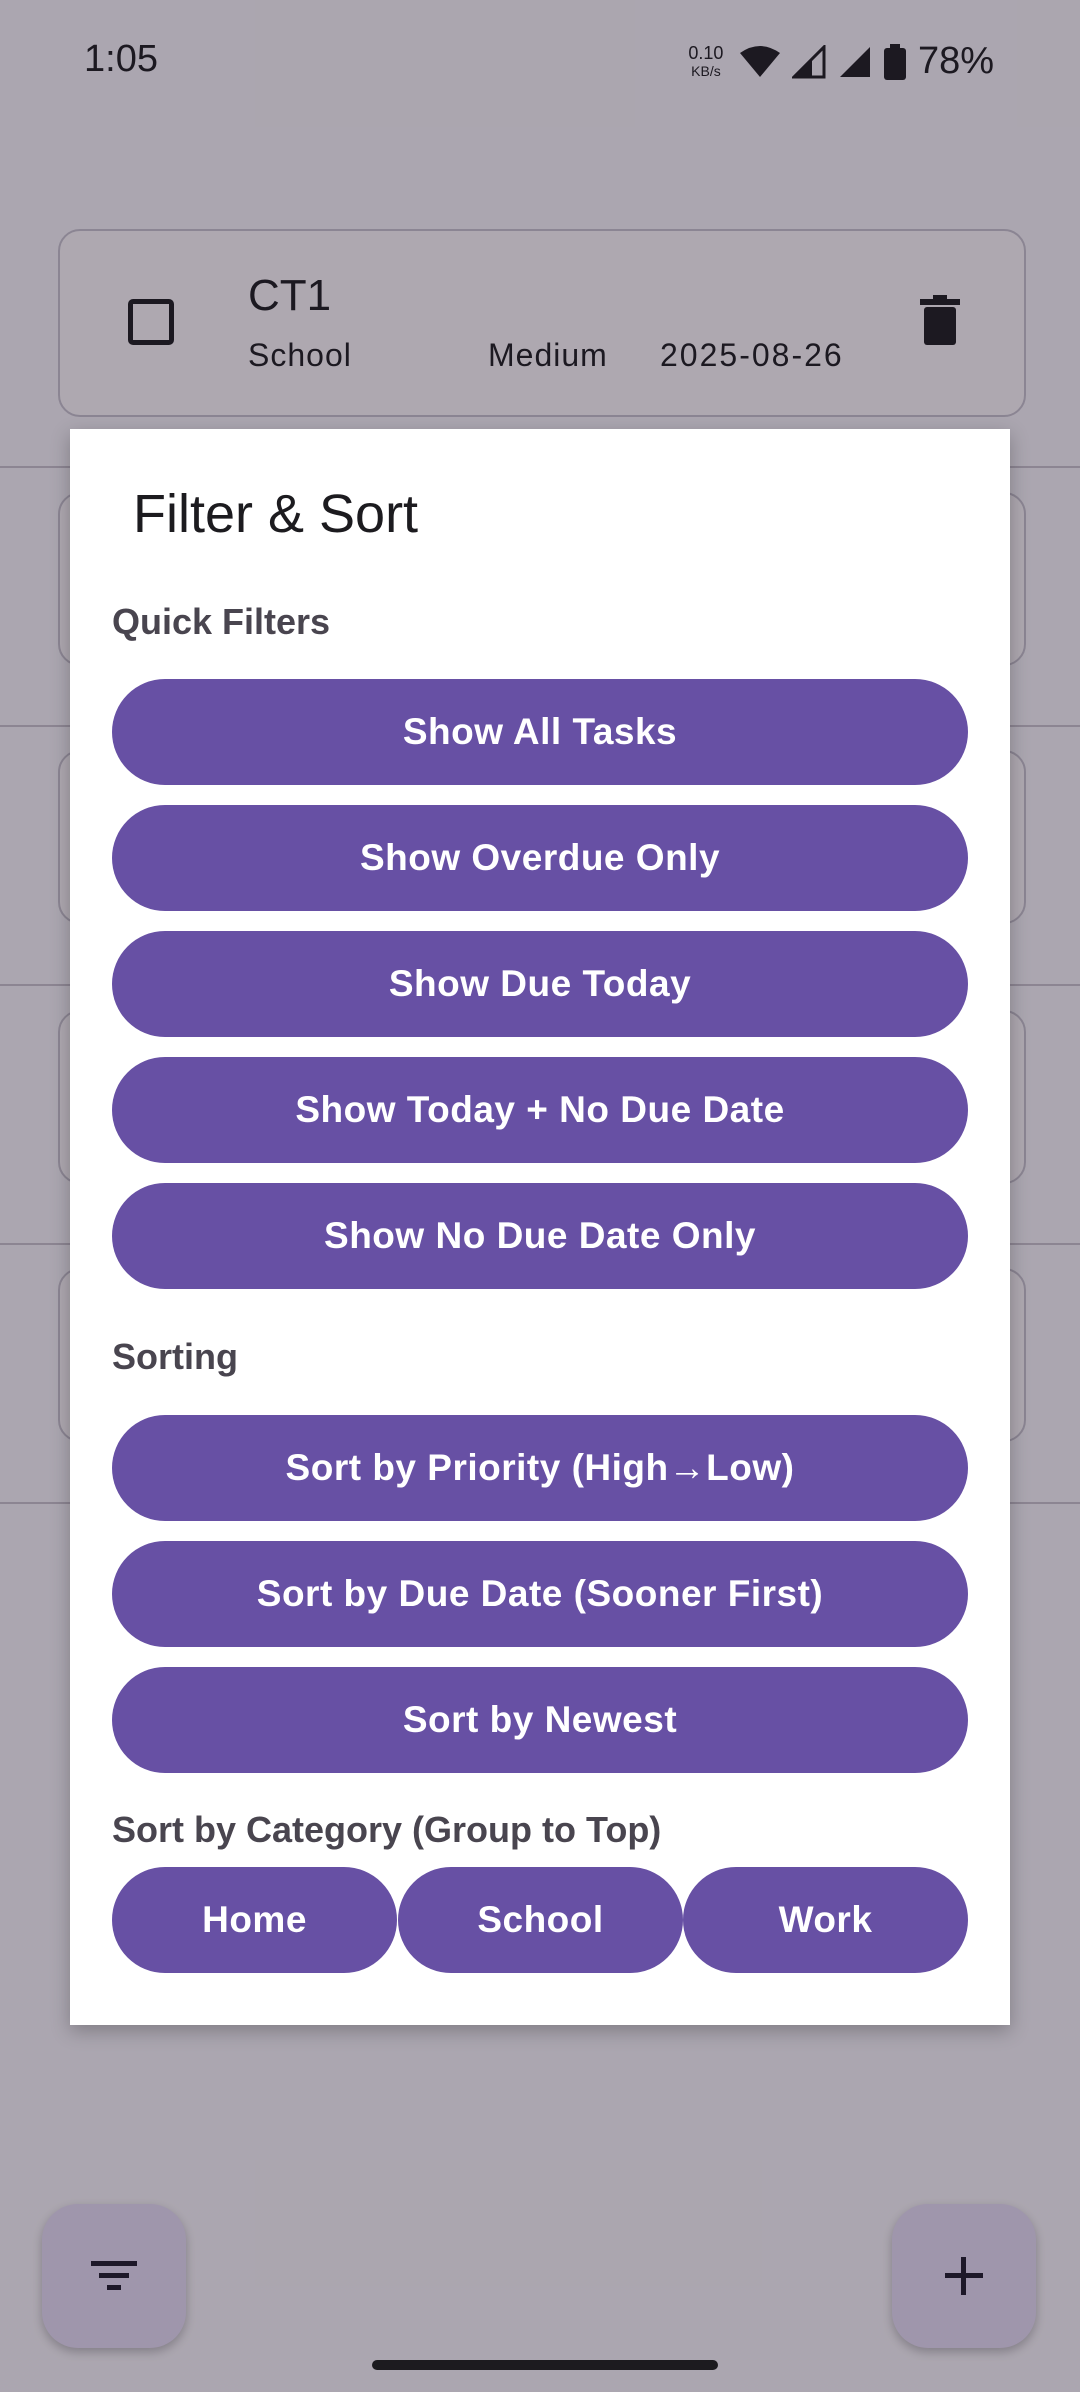 This screenshot has height=2392, width=1080. What do you see at coordinates (540, 1720) in the screenshot?
I see `sort-by-newest-button: Sort by Newest` at bounding box center [540, 1720].